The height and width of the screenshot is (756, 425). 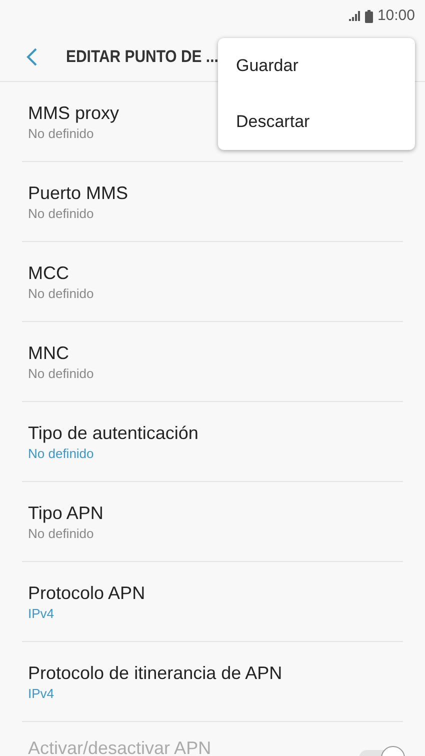 I want to click on setting-title: Tipo APN, so click(x=66, y=512).